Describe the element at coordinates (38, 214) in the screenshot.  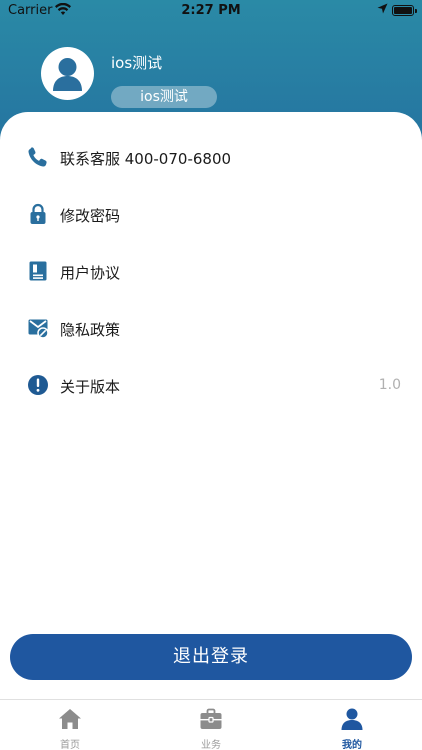
I see `lock-icon` at that location.